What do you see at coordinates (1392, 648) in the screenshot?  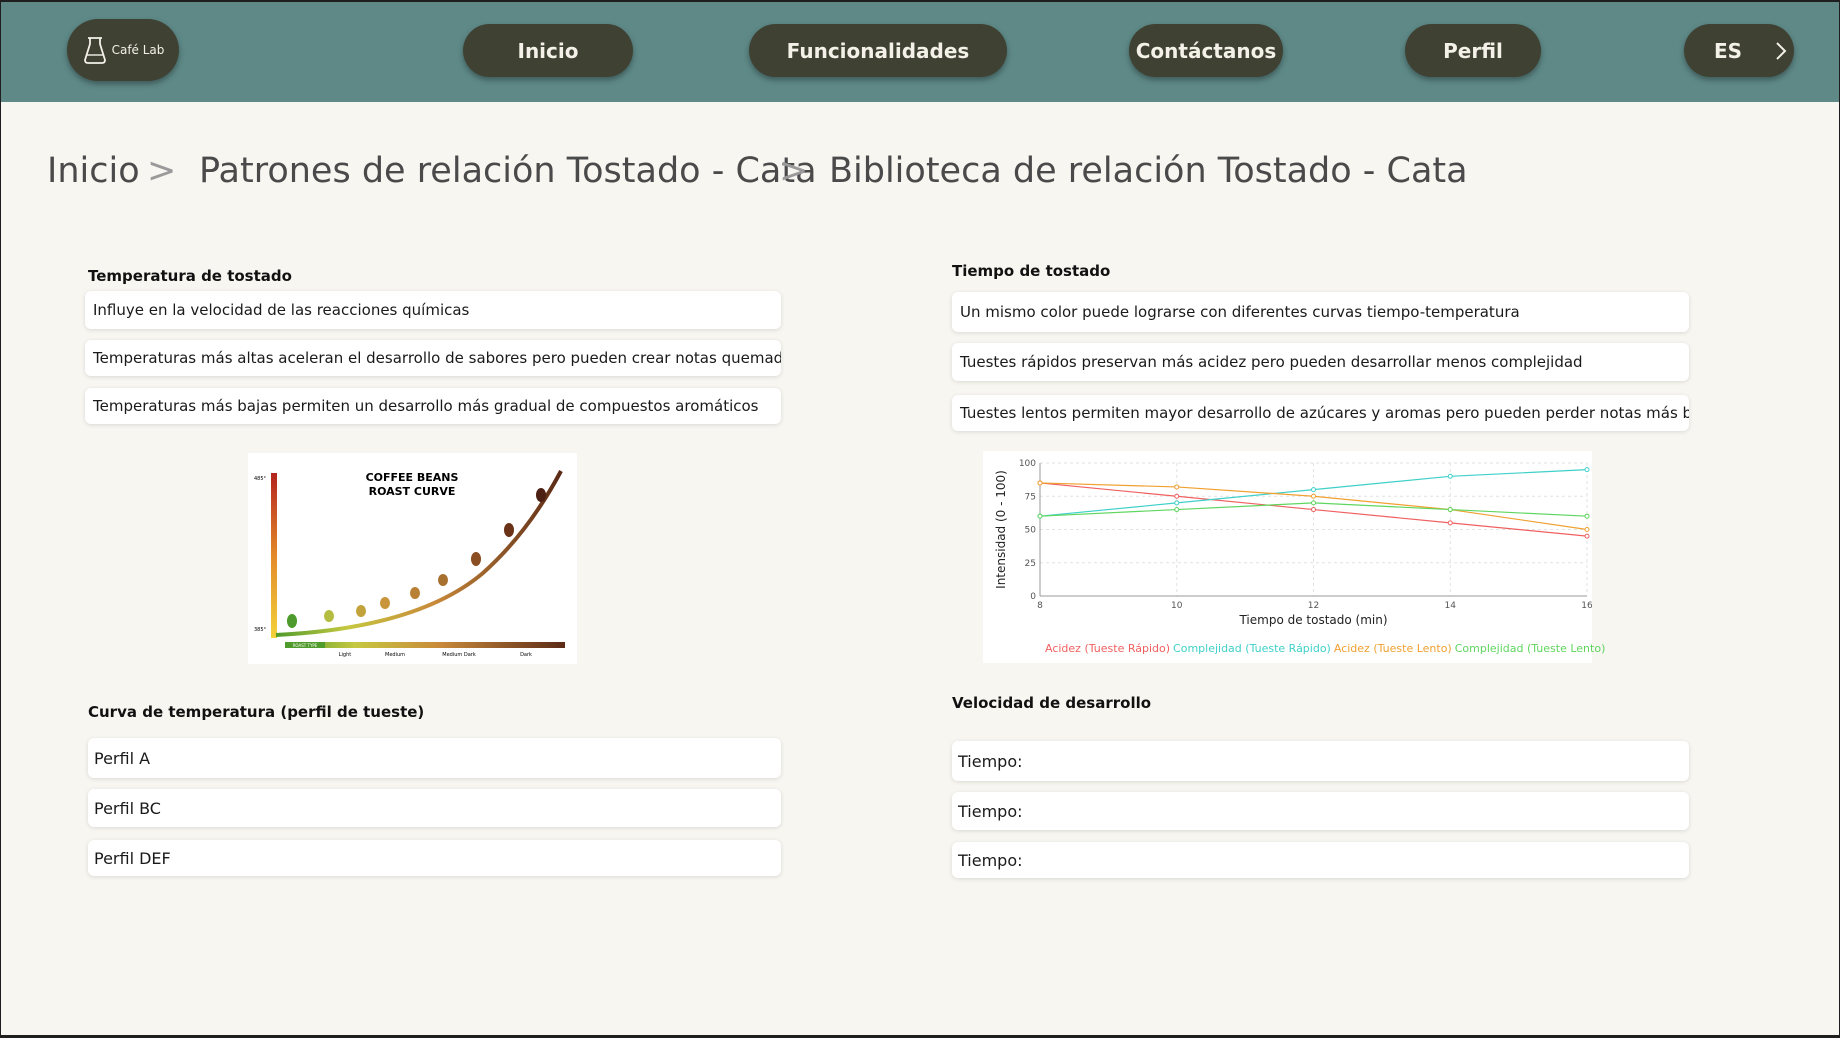 I see `legend-item: Acidez (Tueste Lento)` at bounding box center [1392, 648].